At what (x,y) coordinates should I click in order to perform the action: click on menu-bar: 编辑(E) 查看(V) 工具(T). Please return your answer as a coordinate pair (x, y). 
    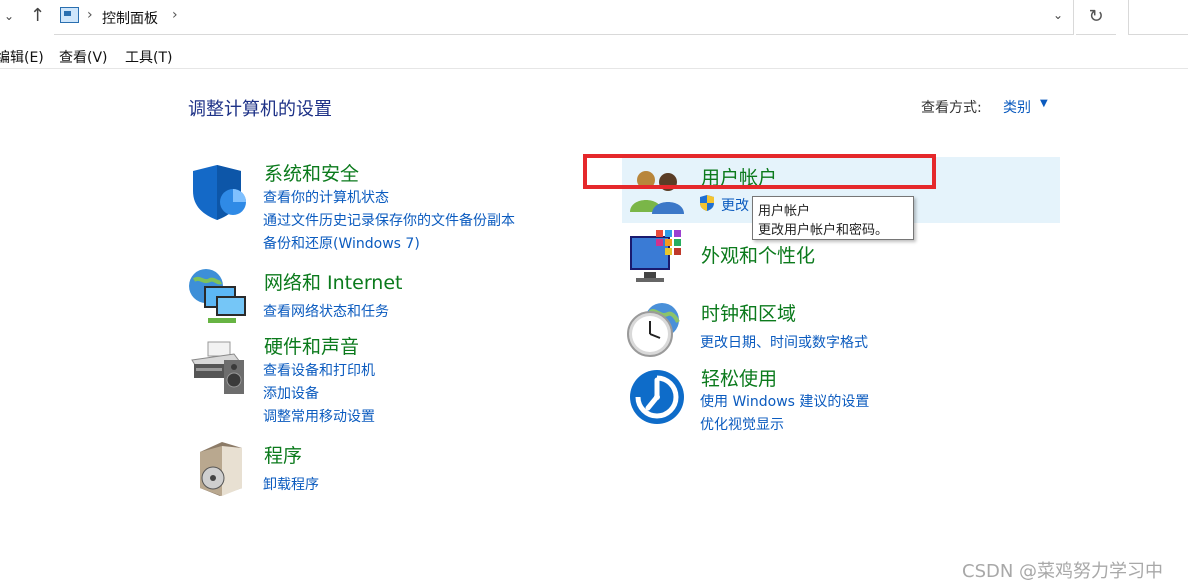
    Looking at the image, I should click on (594, 56).